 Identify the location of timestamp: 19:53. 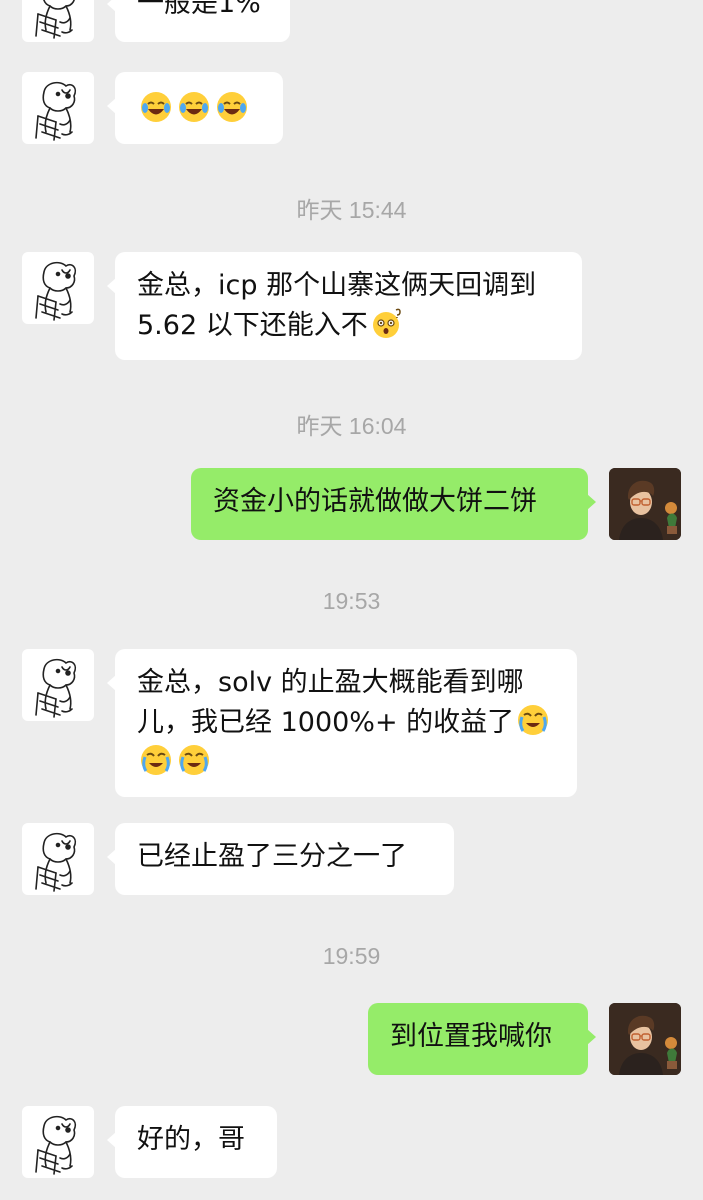
(351, 601).